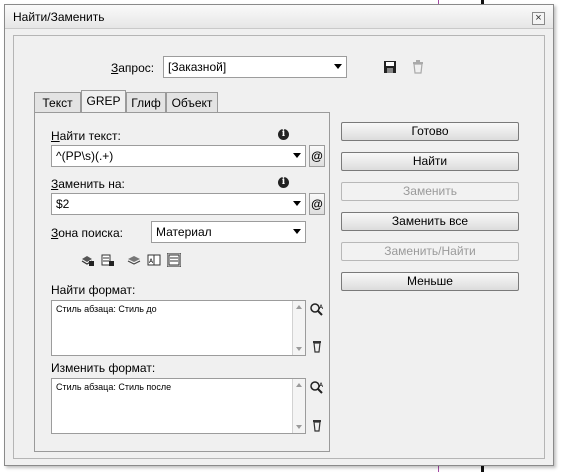 This screenshot has width=566, height=472. Describe the element at coordinates (317, 156) in the screenshot. I see `find-special-chars-button: @` at that location.